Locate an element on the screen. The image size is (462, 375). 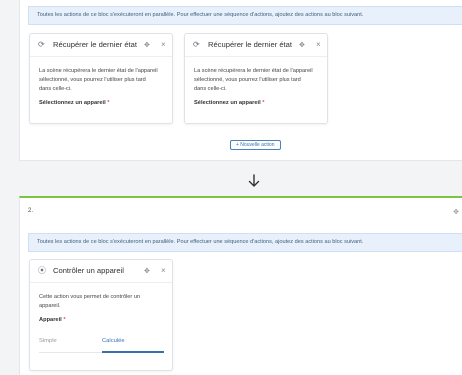
new-action-button: + Nouvelle action is located at coordinates (255, 145).